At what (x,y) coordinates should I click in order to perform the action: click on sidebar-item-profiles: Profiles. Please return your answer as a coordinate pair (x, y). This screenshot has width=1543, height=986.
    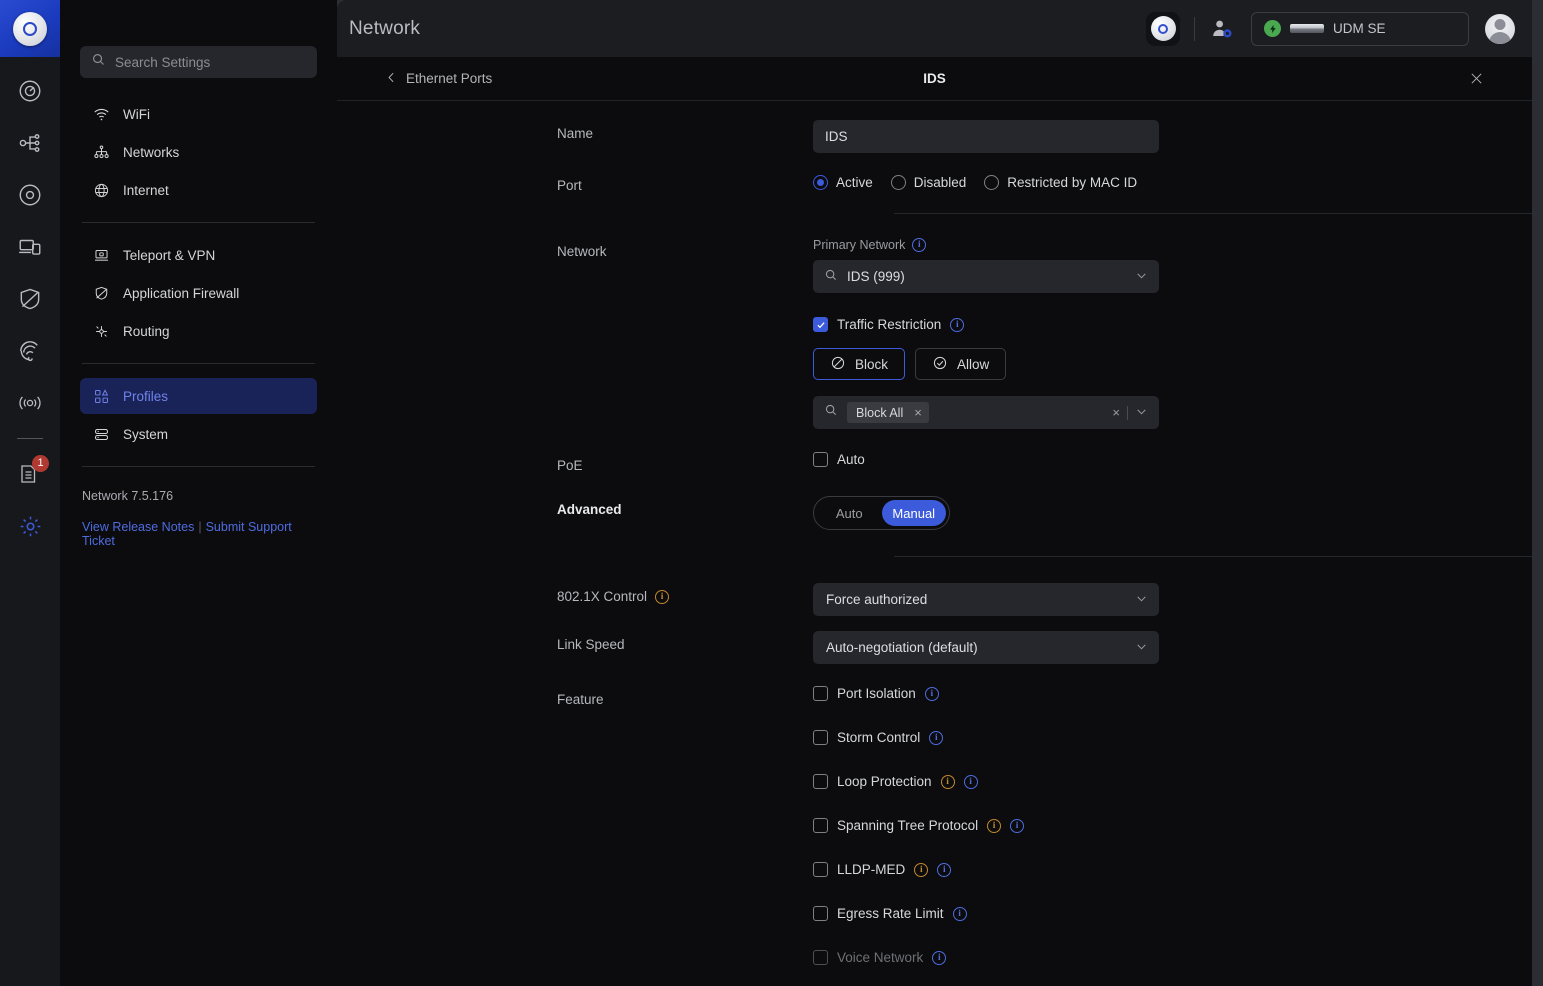
    Looking at the image, I should click on (198, 396).